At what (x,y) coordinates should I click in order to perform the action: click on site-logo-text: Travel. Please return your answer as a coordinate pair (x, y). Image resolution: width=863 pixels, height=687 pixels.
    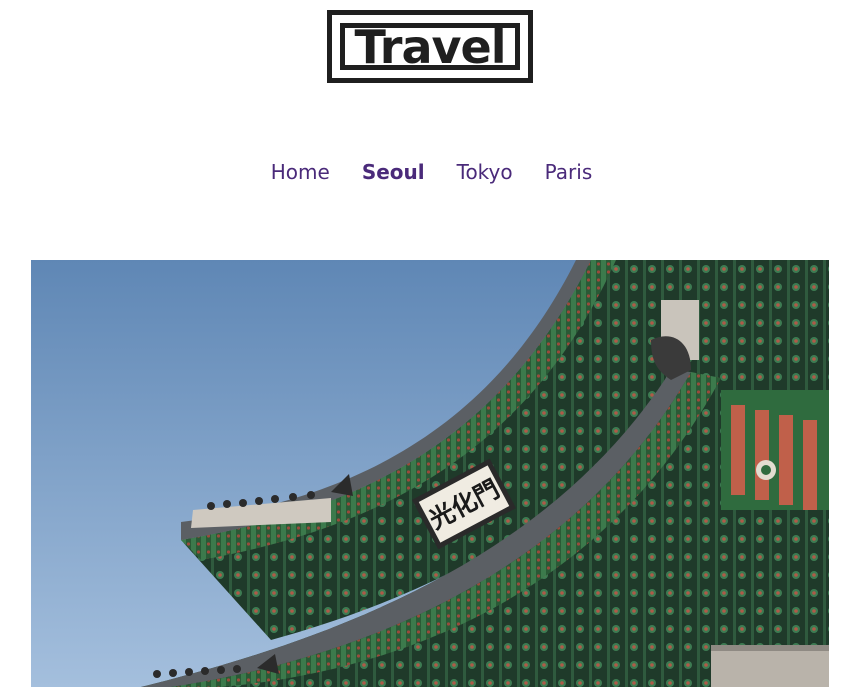
    Looking at the image, I should click on (430, 46).